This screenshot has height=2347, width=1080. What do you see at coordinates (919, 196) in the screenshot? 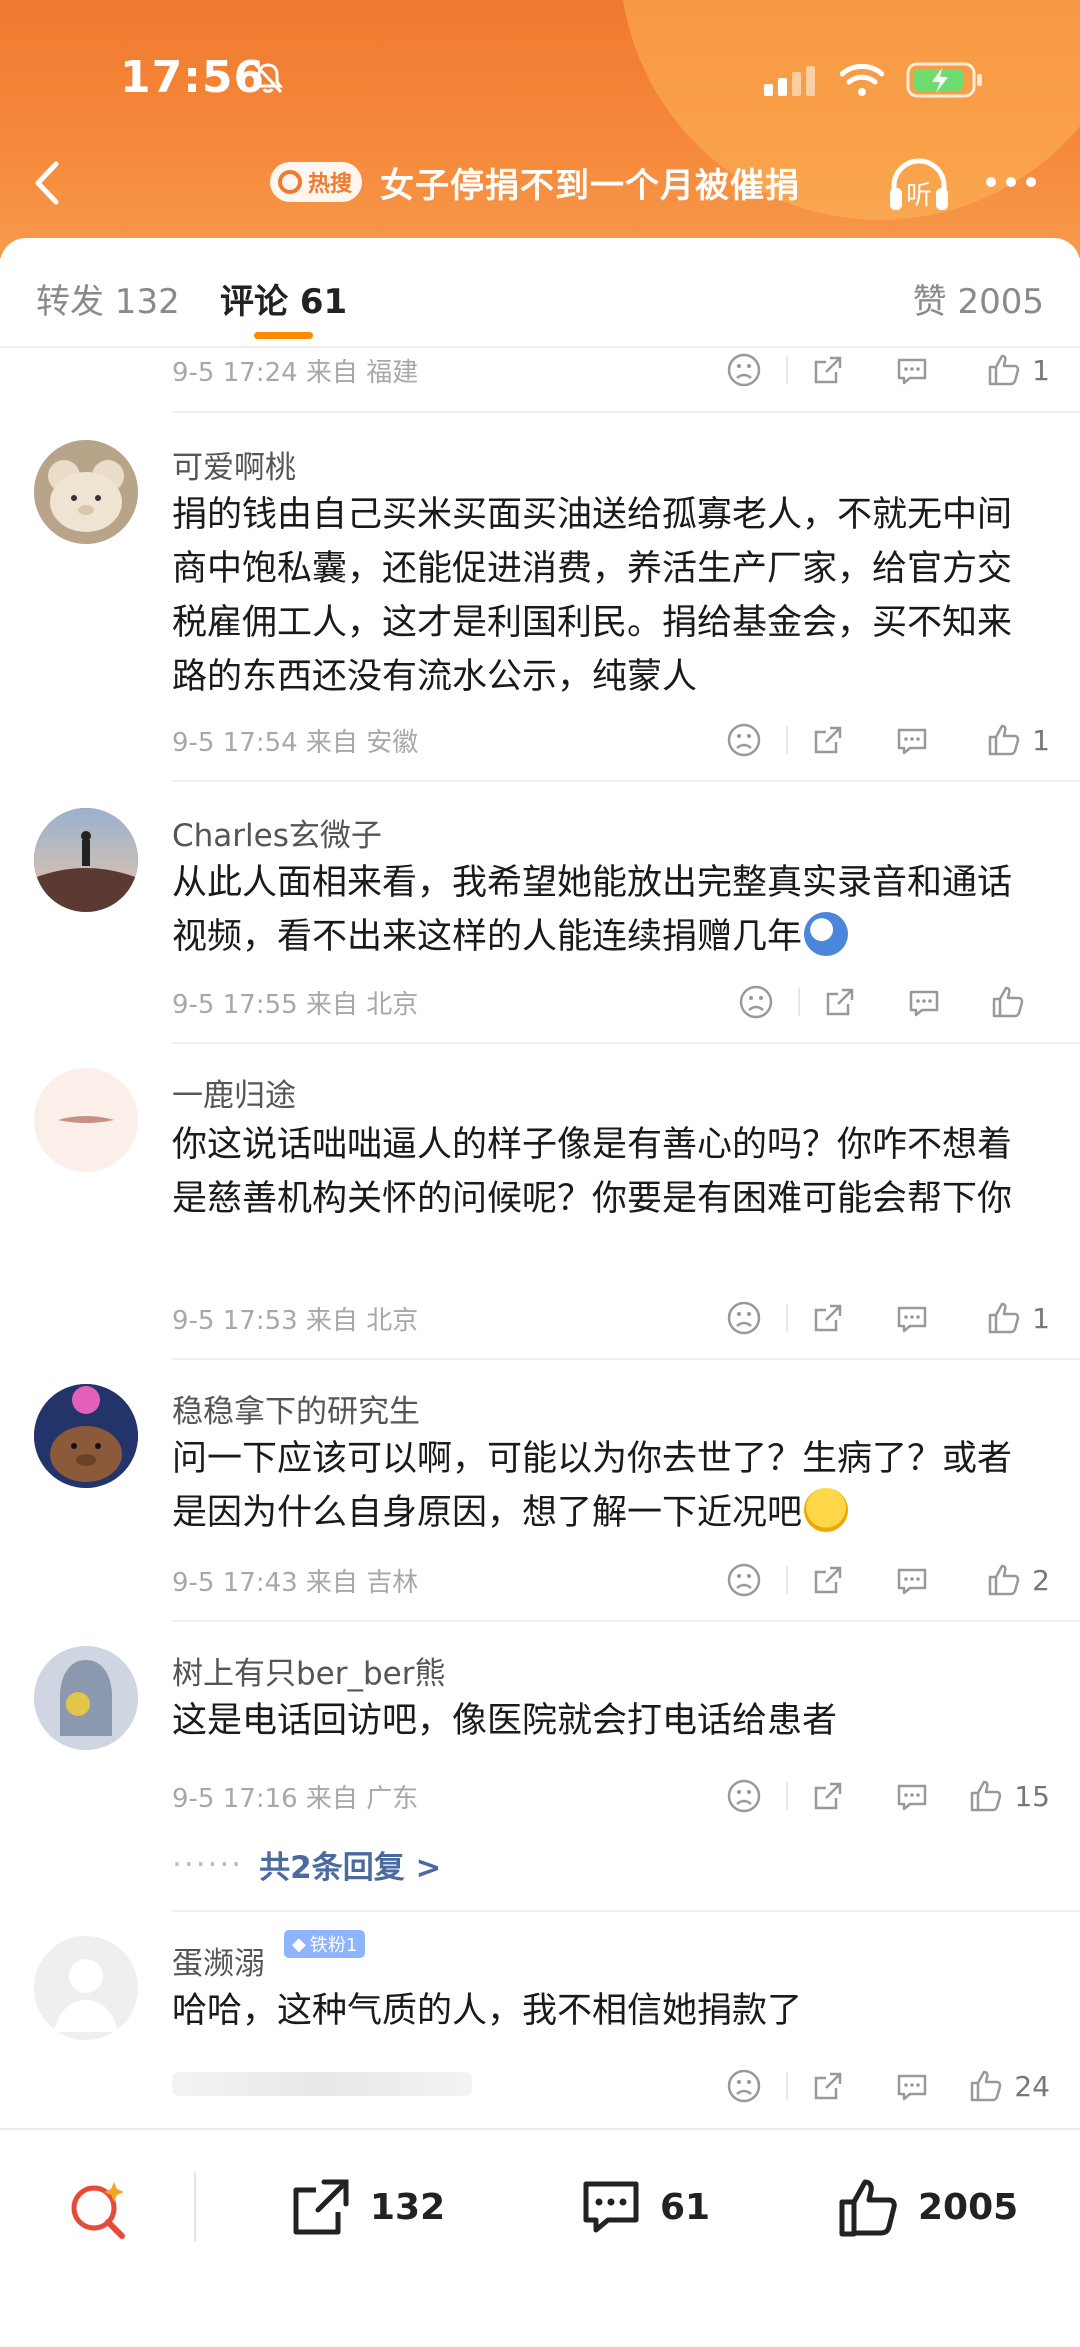
I see `svg-text: 听` at bounding box center [919, 196].